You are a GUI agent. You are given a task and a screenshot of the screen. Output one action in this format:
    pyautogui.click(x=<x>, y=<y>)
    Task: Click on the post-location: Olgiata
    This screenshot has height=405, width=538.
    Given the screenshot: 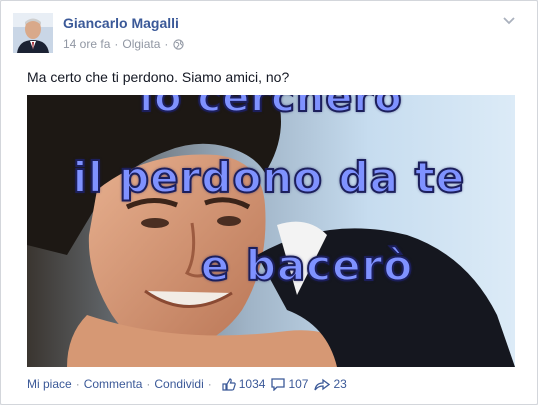 What is the action you would take?
    pyautogui.click(x=141, y=44)
    